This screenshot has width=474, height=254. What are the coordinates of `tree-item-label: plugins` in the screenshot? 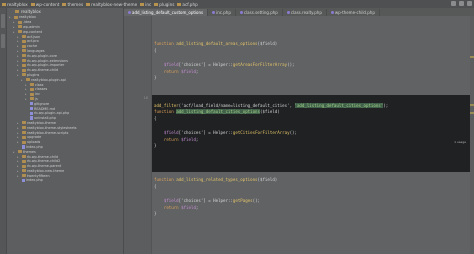 It's located at (33, 74).